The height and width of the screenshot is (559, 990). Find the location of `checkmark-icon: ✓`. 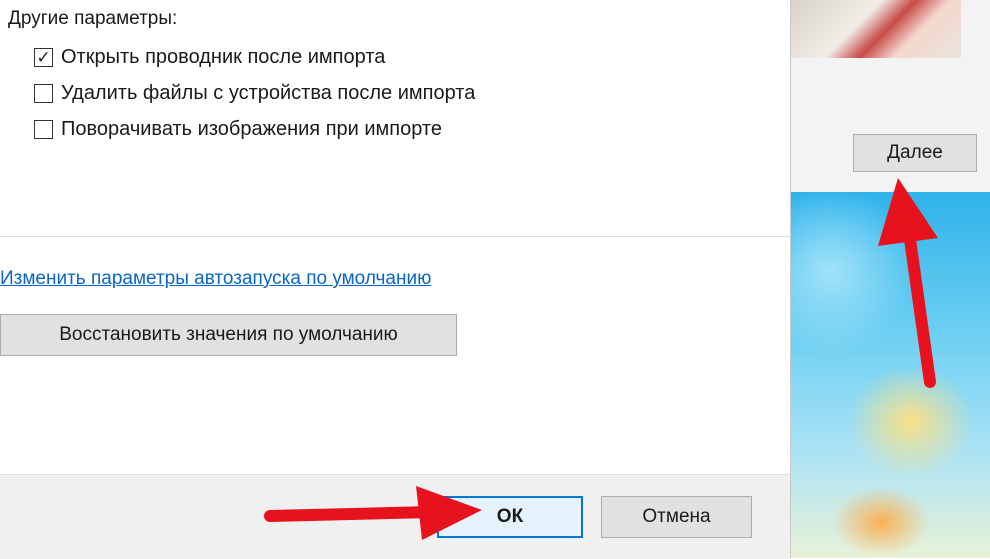

checkmark-icon: ✓ is located at coordinates (43, 57).